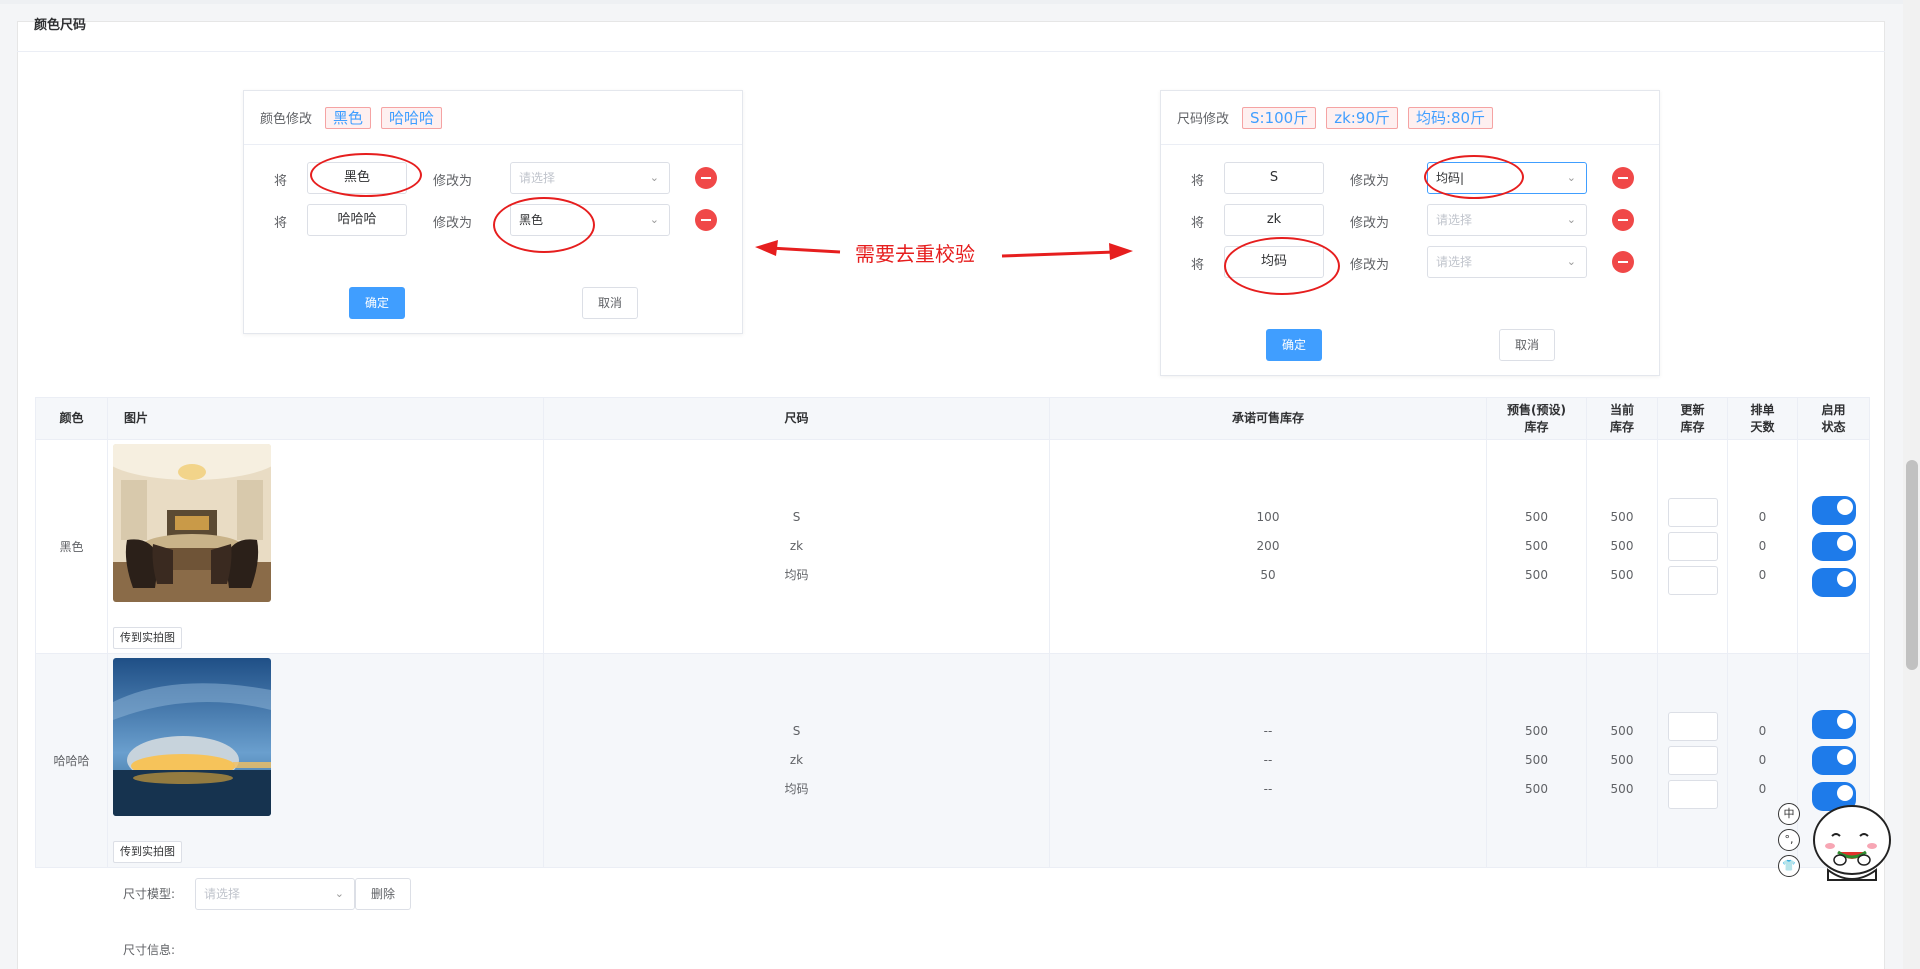 The height and width of the screenshot is (969, 1920). Describe the element at coordinates (796, 731) in the screenshot. I see `size-value: S` at that location.